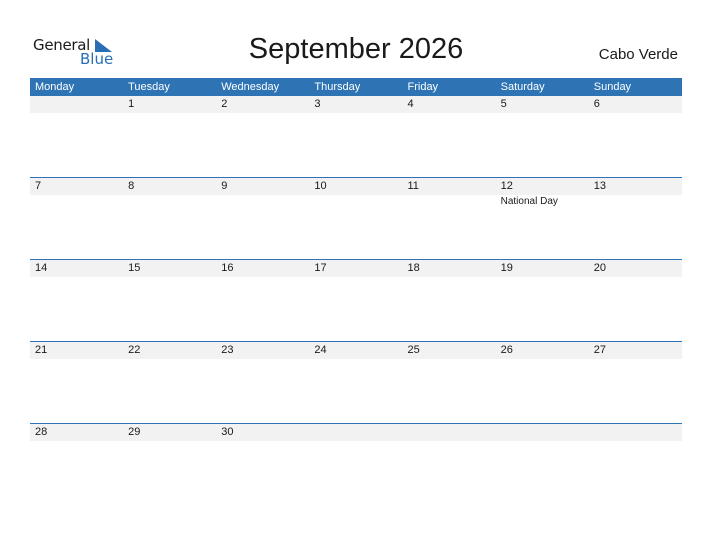 This screenshot has height=550, width=712. Describe the element at coordinates (413, 350) in the screenshot. I see `day-number: 25` at that location.